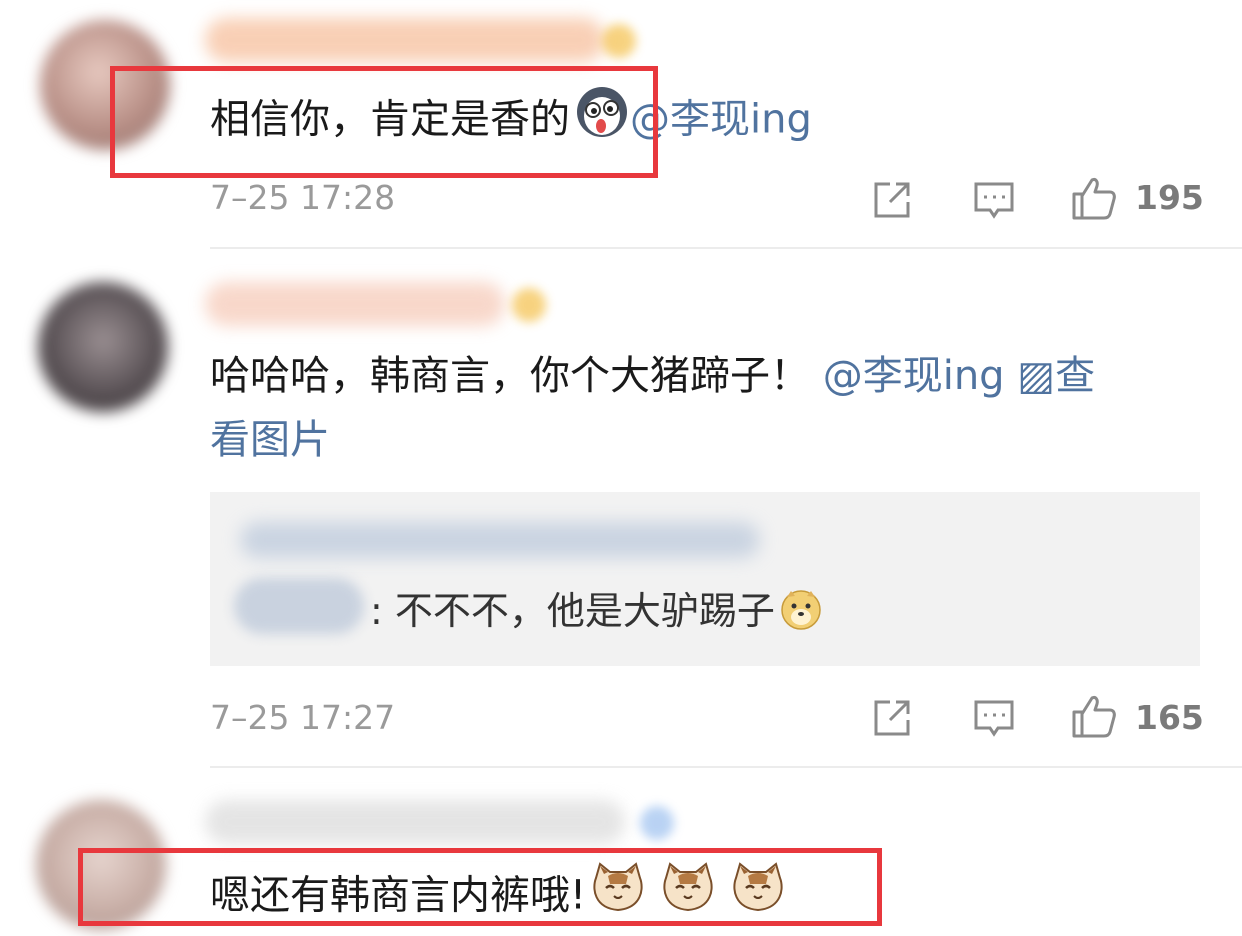  Describe the element at coordinates (657, 823) in the screenshot. I see `vip-badge-icon` at that location.